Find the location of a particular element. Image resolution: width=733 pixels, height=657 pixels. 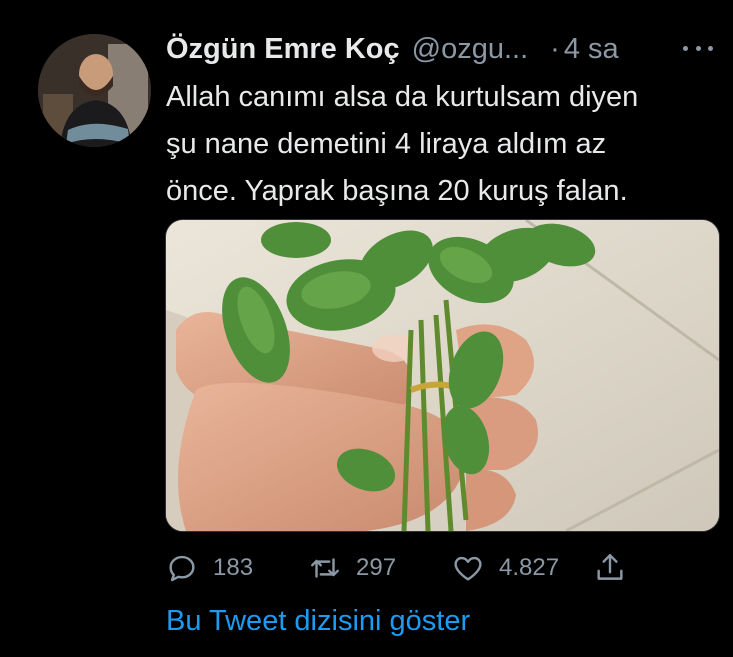

tweet-timestamp: 4 sa is located at coordinates (591, 49).